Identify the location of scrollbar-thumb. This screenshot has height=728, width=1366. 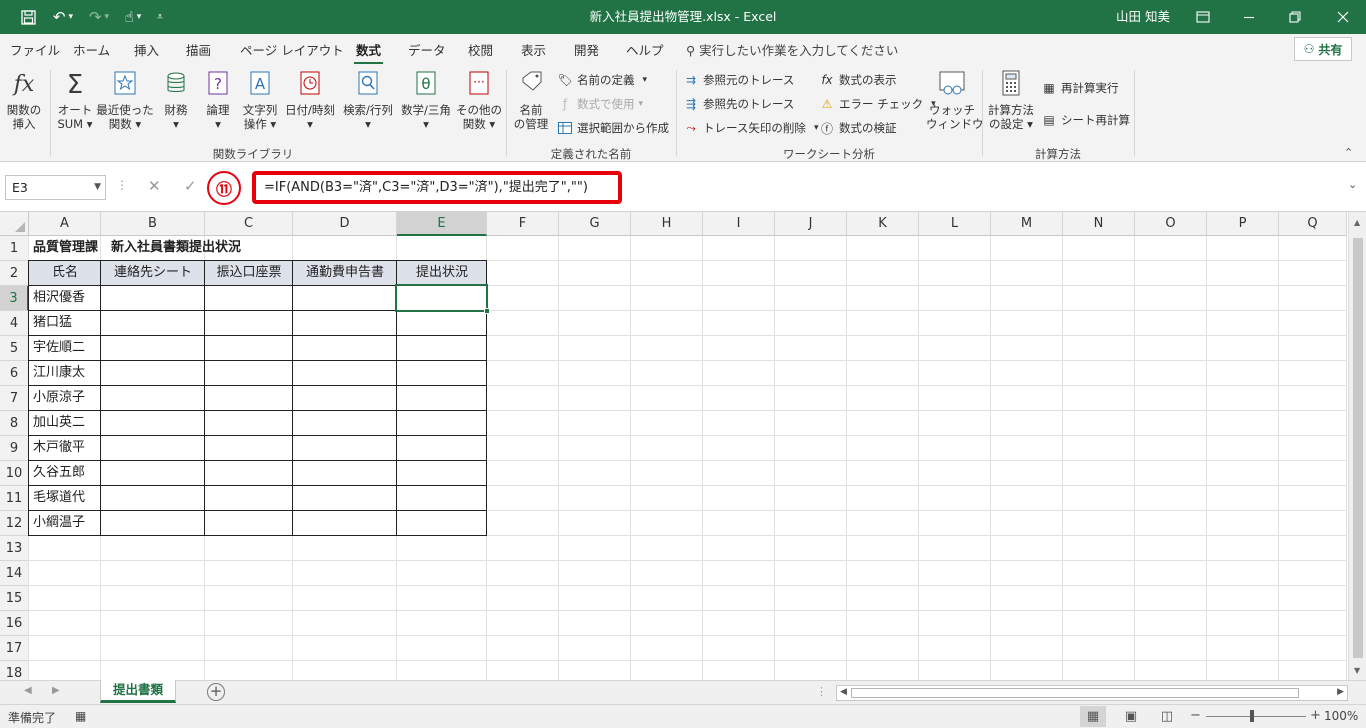
(1358, 448).